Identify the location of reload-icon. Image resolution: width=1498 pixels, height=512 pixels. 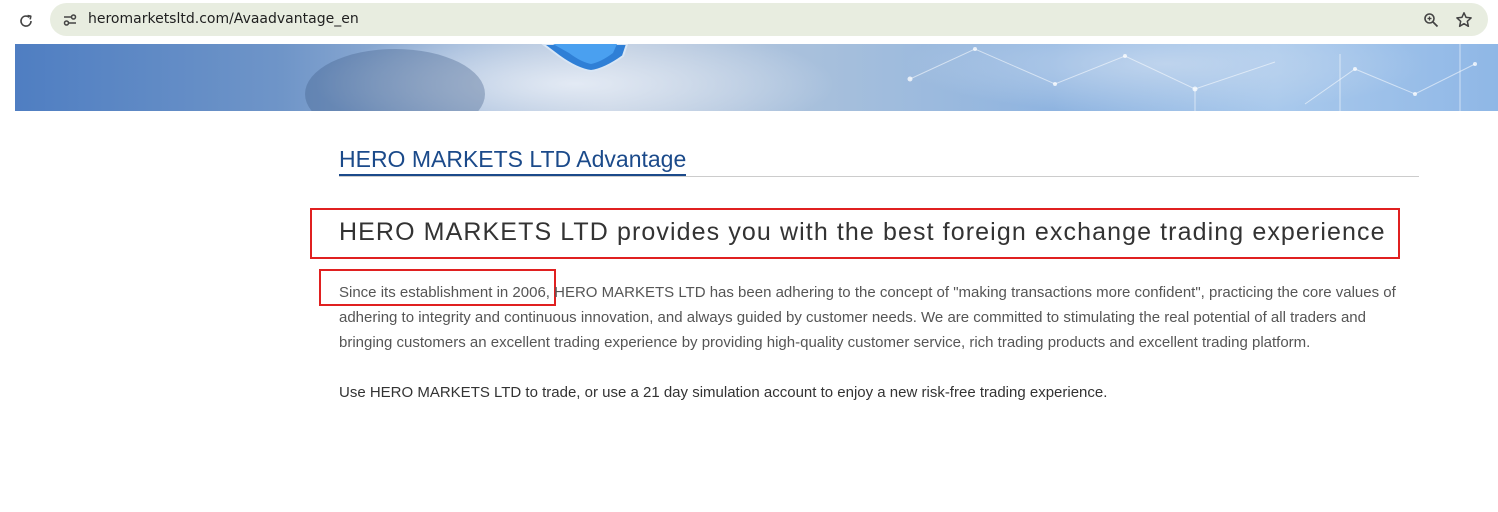
(26, 20).